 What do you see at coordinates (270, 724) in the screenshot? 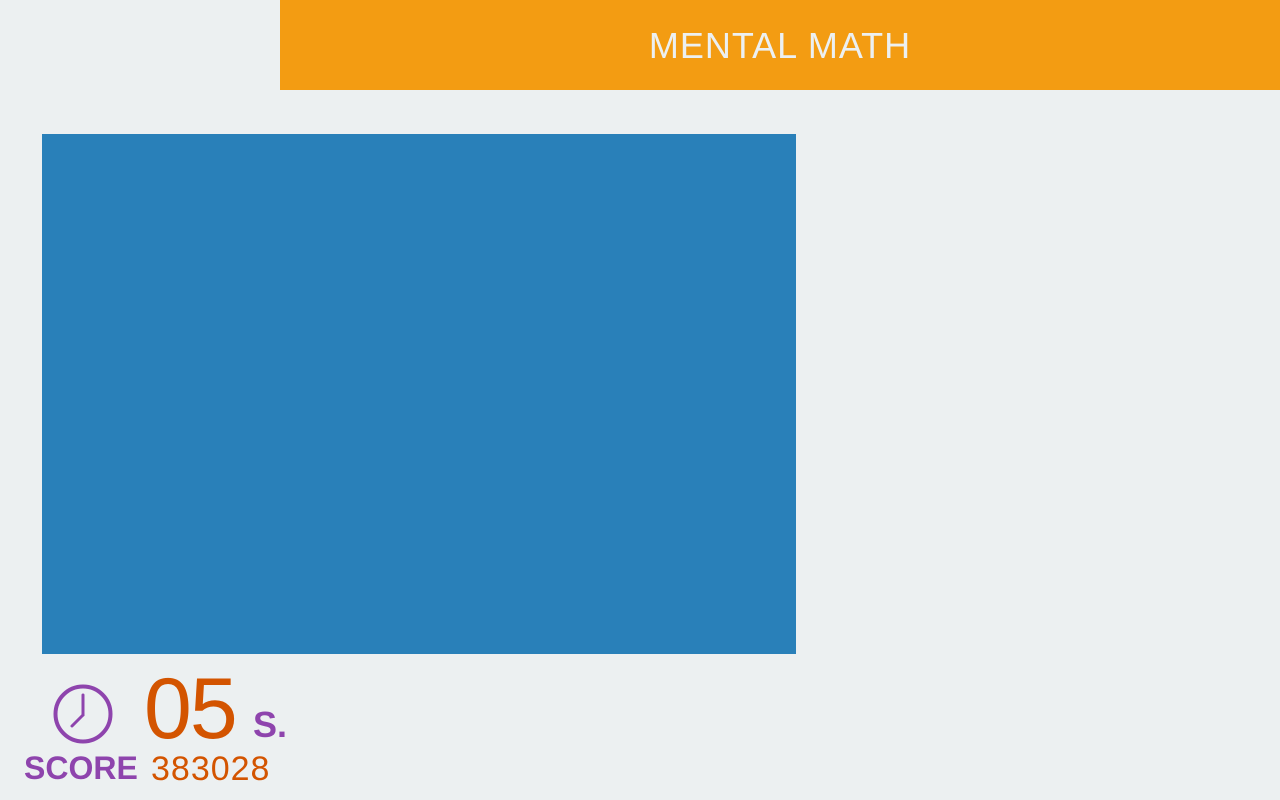
I see `timer-unit: S.` at bounding box center [270, 724].